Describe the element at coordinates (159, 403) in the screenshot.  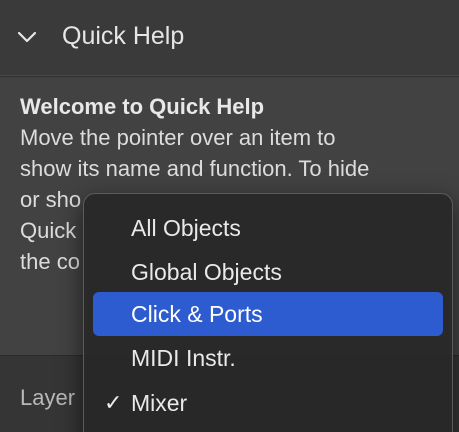
I see `menu-item-label: Mixer` at that location.